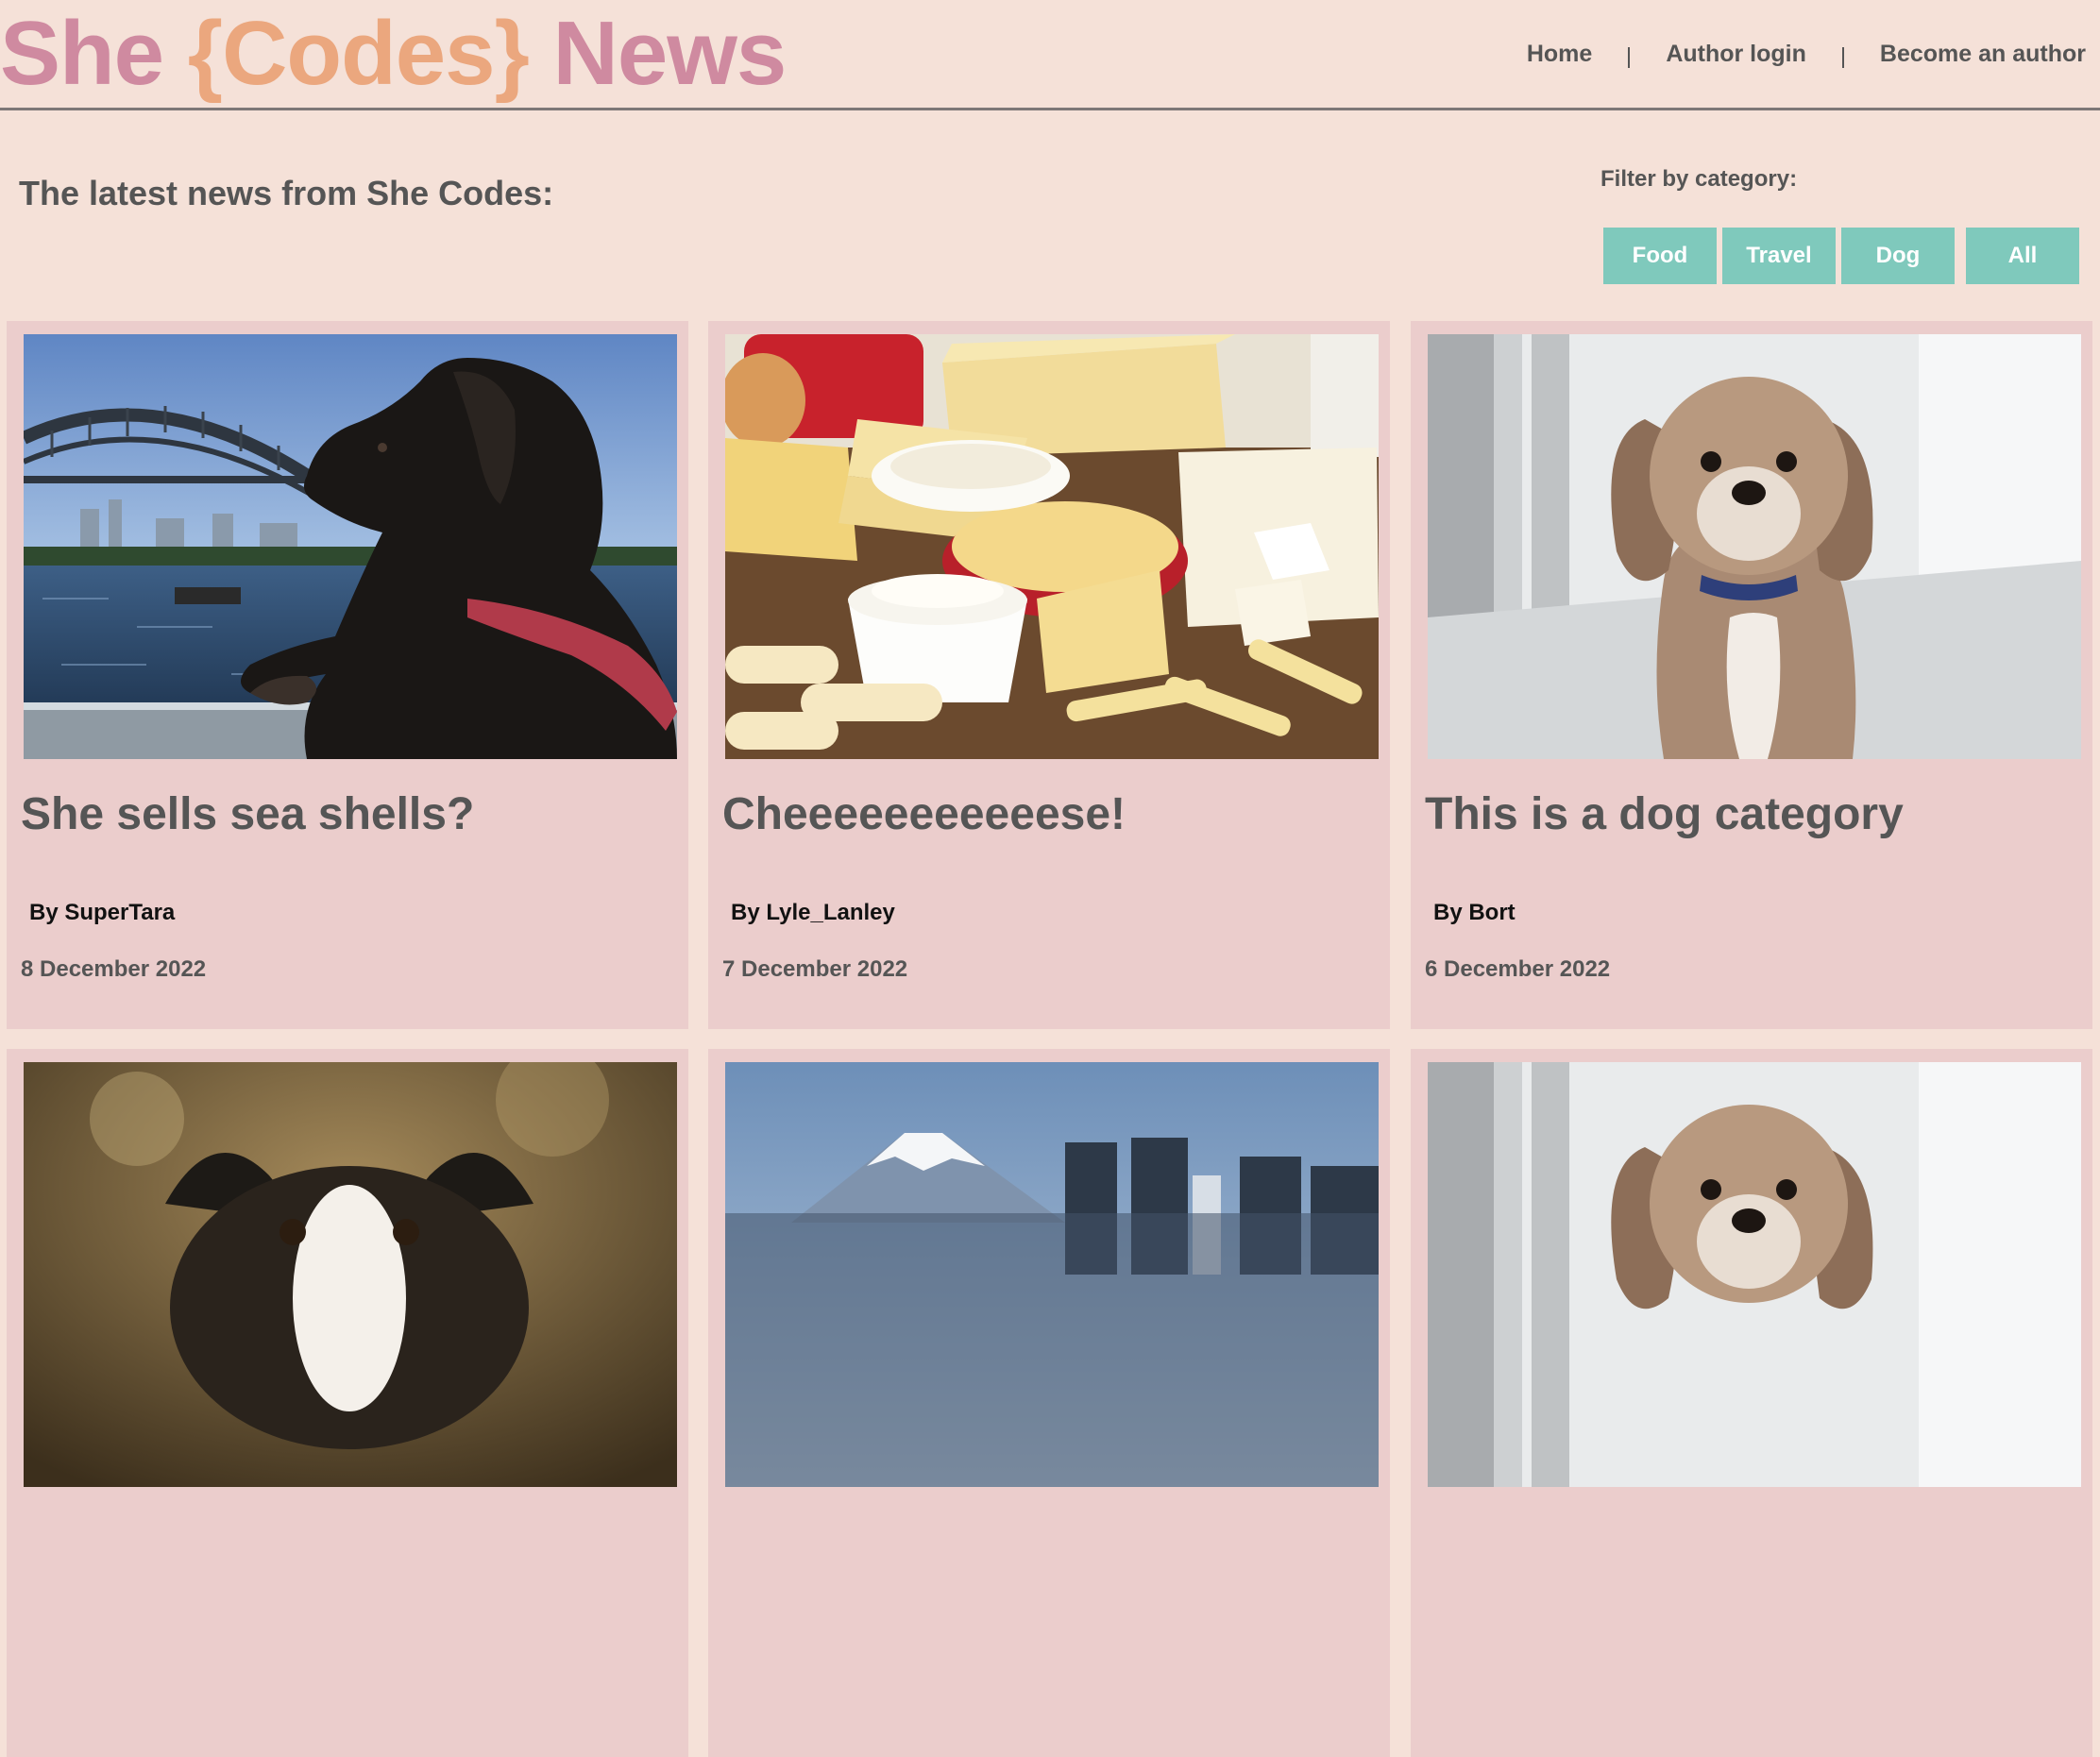 Image resolution: width=2100 pixels, height=1757 pixels. What do you see at coordinates (924, 814) in the screenshot?
I see `article-title: Cheeeeeeeeeeese!` at bounding box center [924, 814].